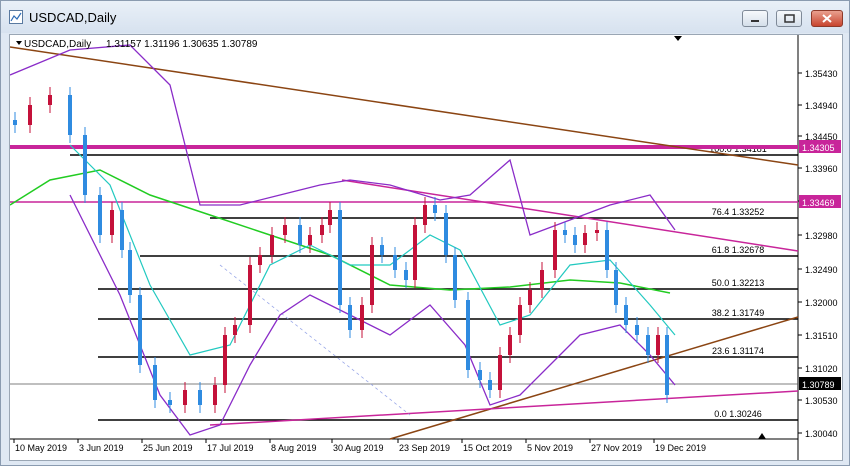 Image resolution: width=850 pixels, height=466 pixels. What do you see at coordinates (594, 378) in the screenshot?
I see `uptrend-line` at bounding box center [594, 378].